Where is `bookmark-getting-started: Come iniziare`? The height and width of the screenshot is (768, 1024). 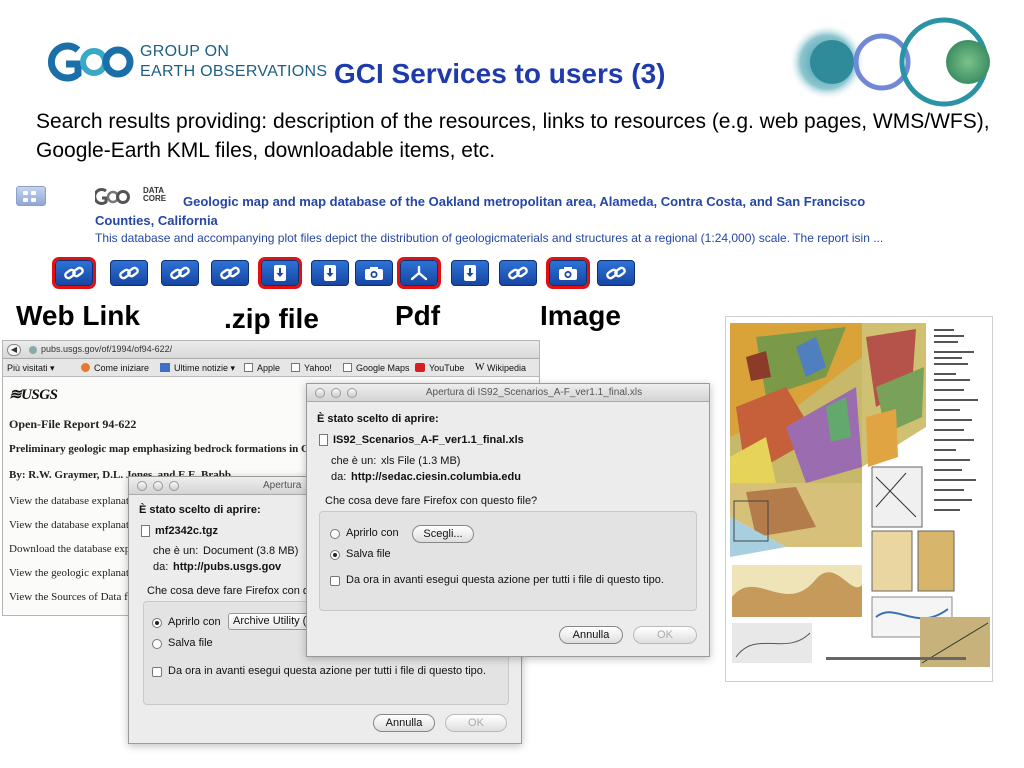 bookmark-getting-started: Come iniziare is located at coordinates (121, 368).